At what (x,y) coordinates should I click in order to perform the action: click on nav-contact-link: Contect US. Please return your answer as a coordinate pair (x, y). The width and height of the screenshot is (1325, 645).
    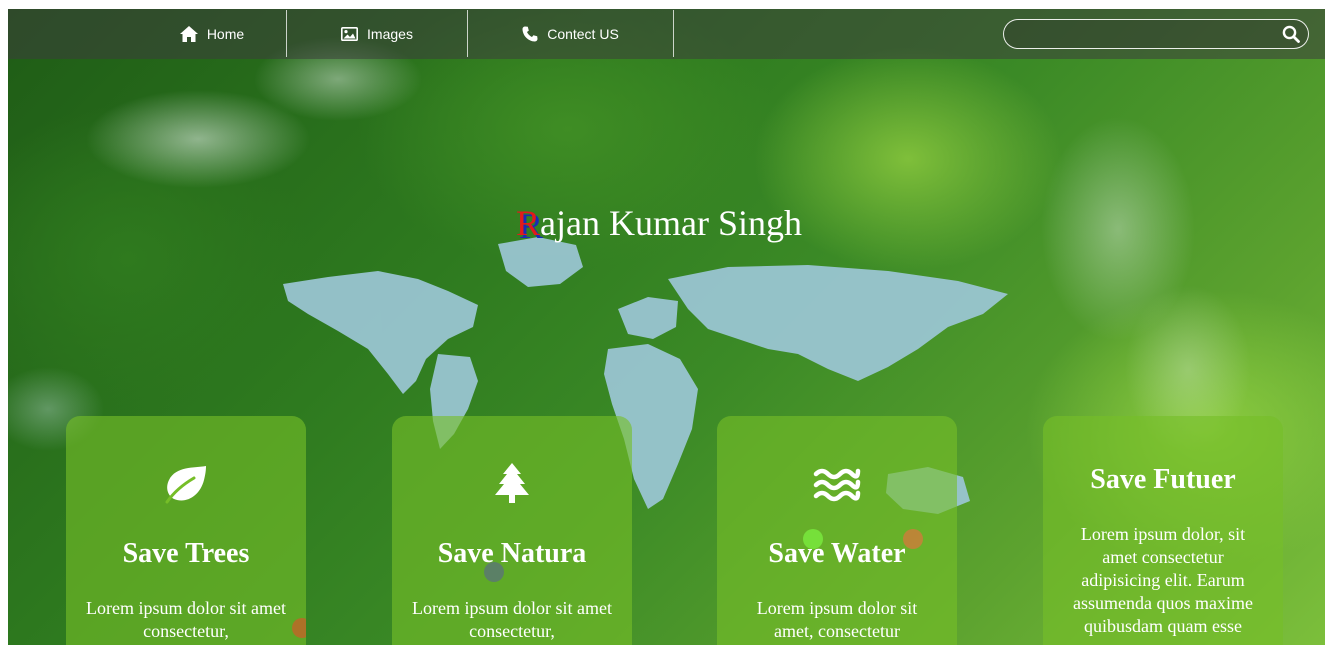
    Looking at the image, I should click on (570, 34).